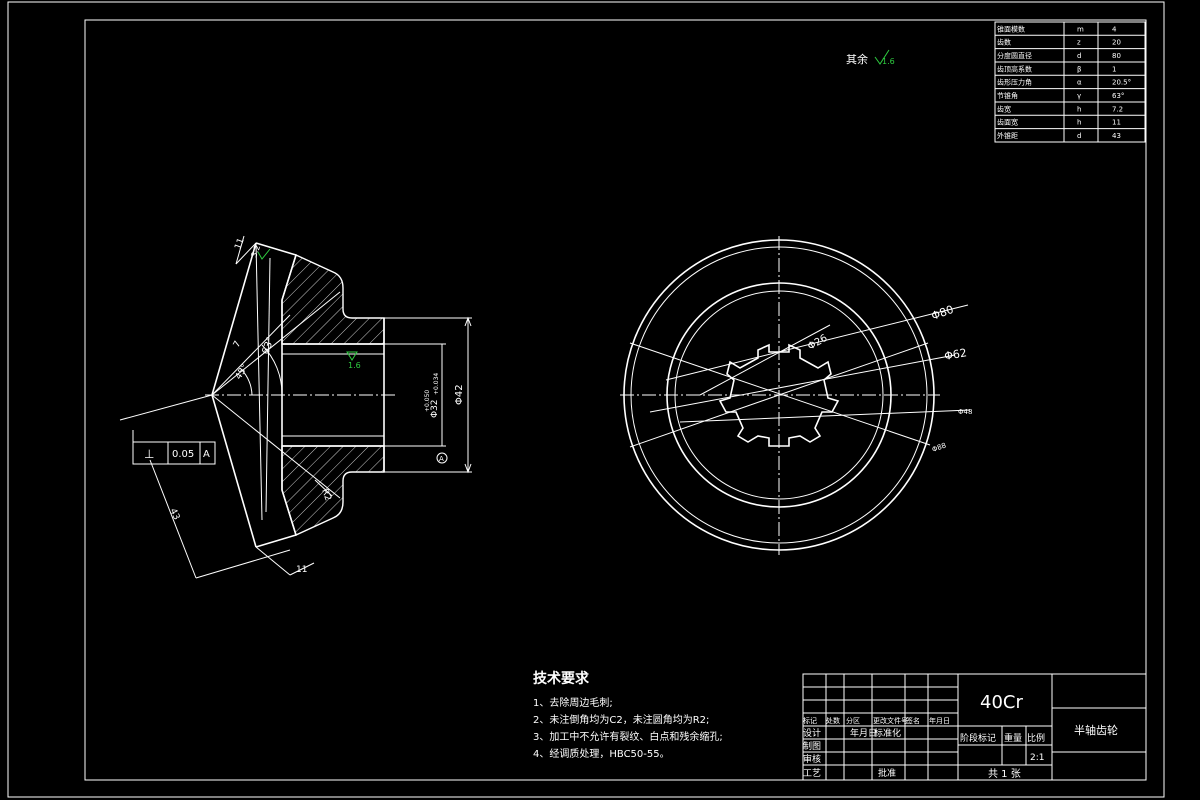 Image resolution: width=1200 pixels, height=800 pixels. I want to click on tech-title: 技术要求, so click(561, 678).